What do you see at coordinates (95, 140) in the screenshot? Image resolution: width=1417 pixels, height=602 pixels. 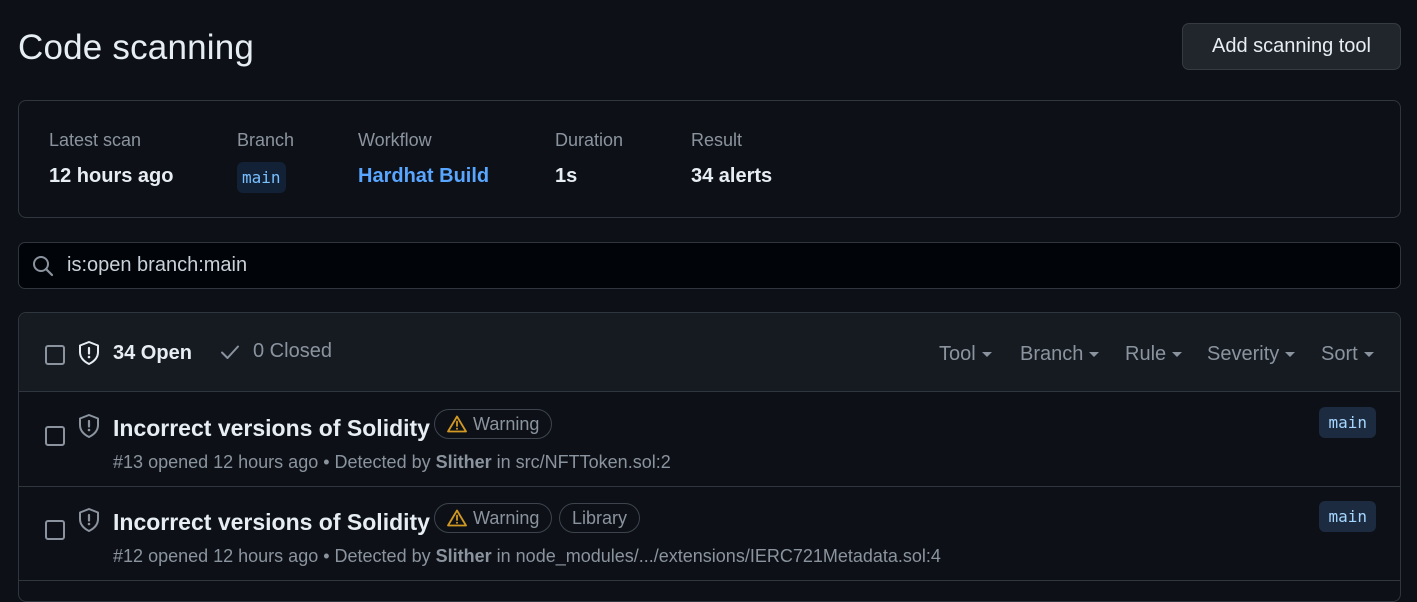 I see `latest-scan-label: Latest scan` at bounding box center [95, 140].